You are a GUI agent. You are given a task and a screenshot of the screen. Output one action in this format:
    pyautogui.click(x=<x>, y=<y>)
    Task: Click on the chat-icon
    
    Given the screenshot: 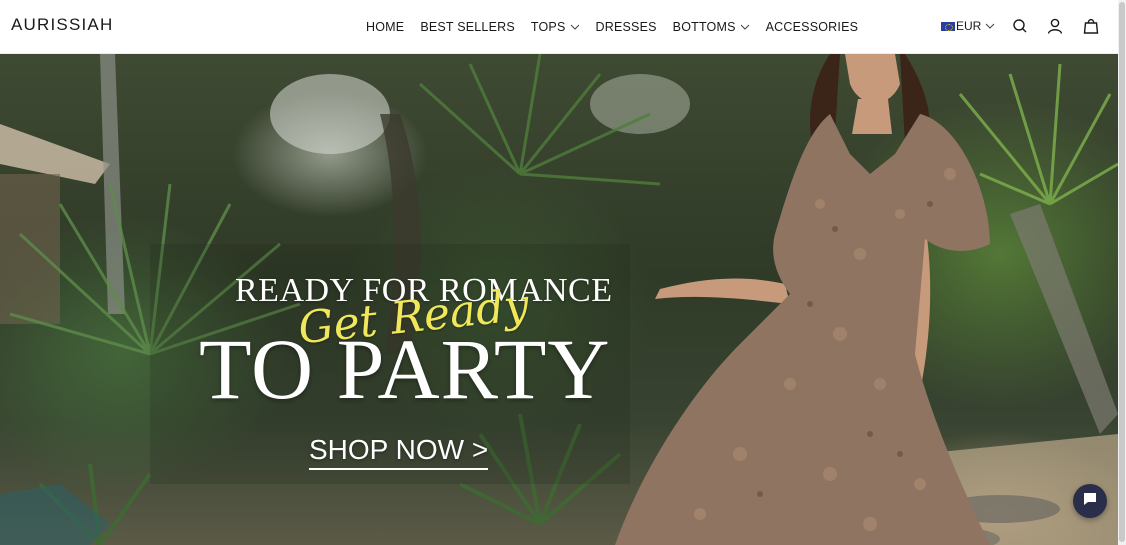 What is the action you would take?
    pyautogui.click(x=1090, y=501)
    